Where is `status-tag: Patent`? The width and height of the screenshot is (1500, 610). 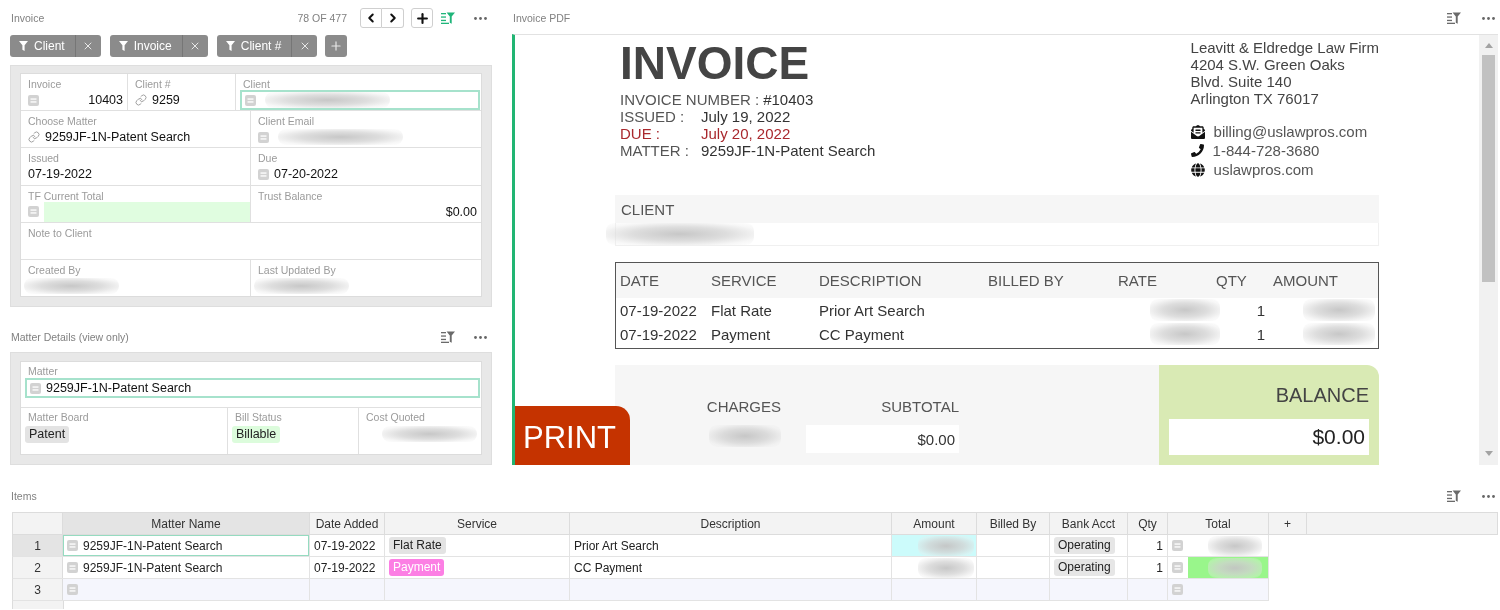
status-tag: Patent is located at coordinates (47, 434).